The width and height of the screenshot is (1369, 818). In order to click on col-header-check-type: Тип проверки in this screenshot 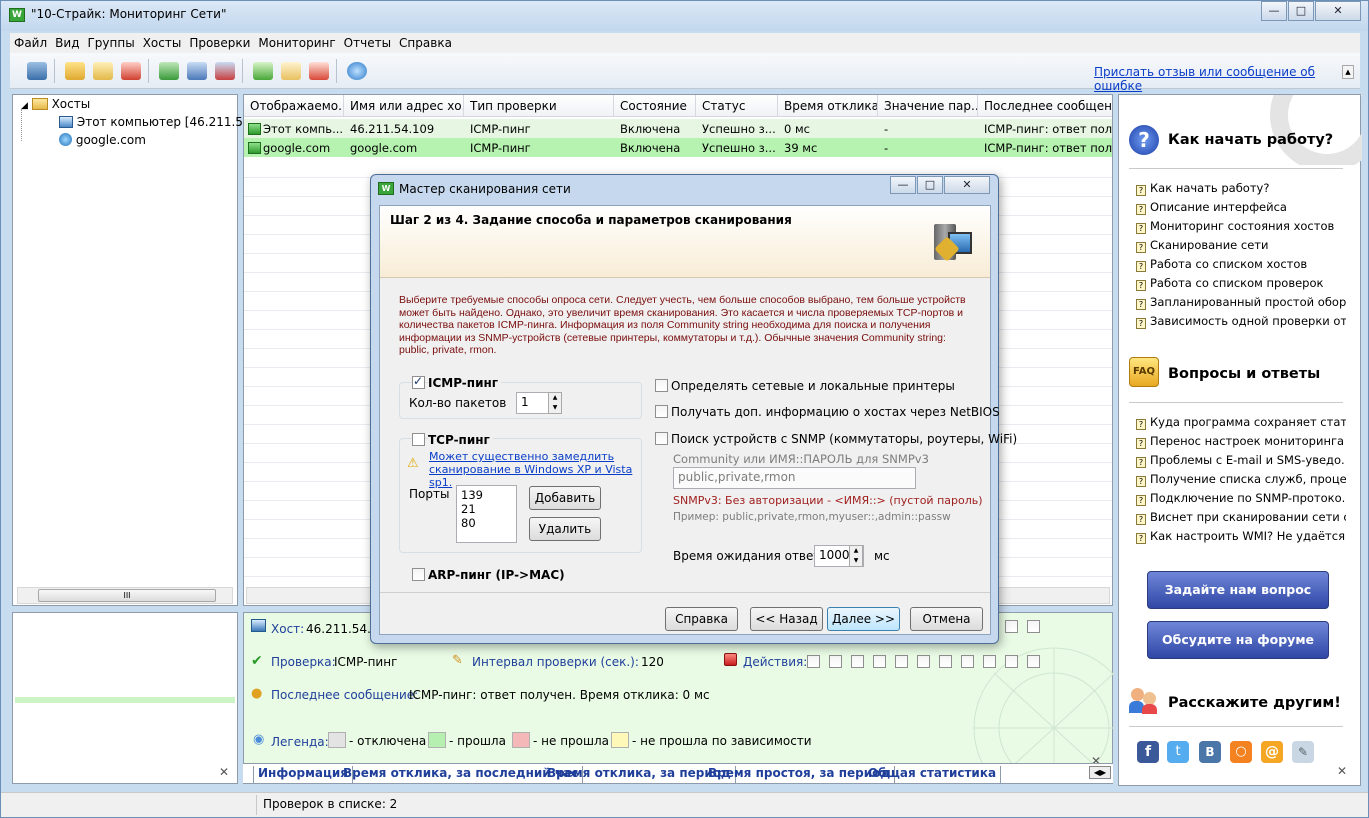, I will do `click(539, 106)`.